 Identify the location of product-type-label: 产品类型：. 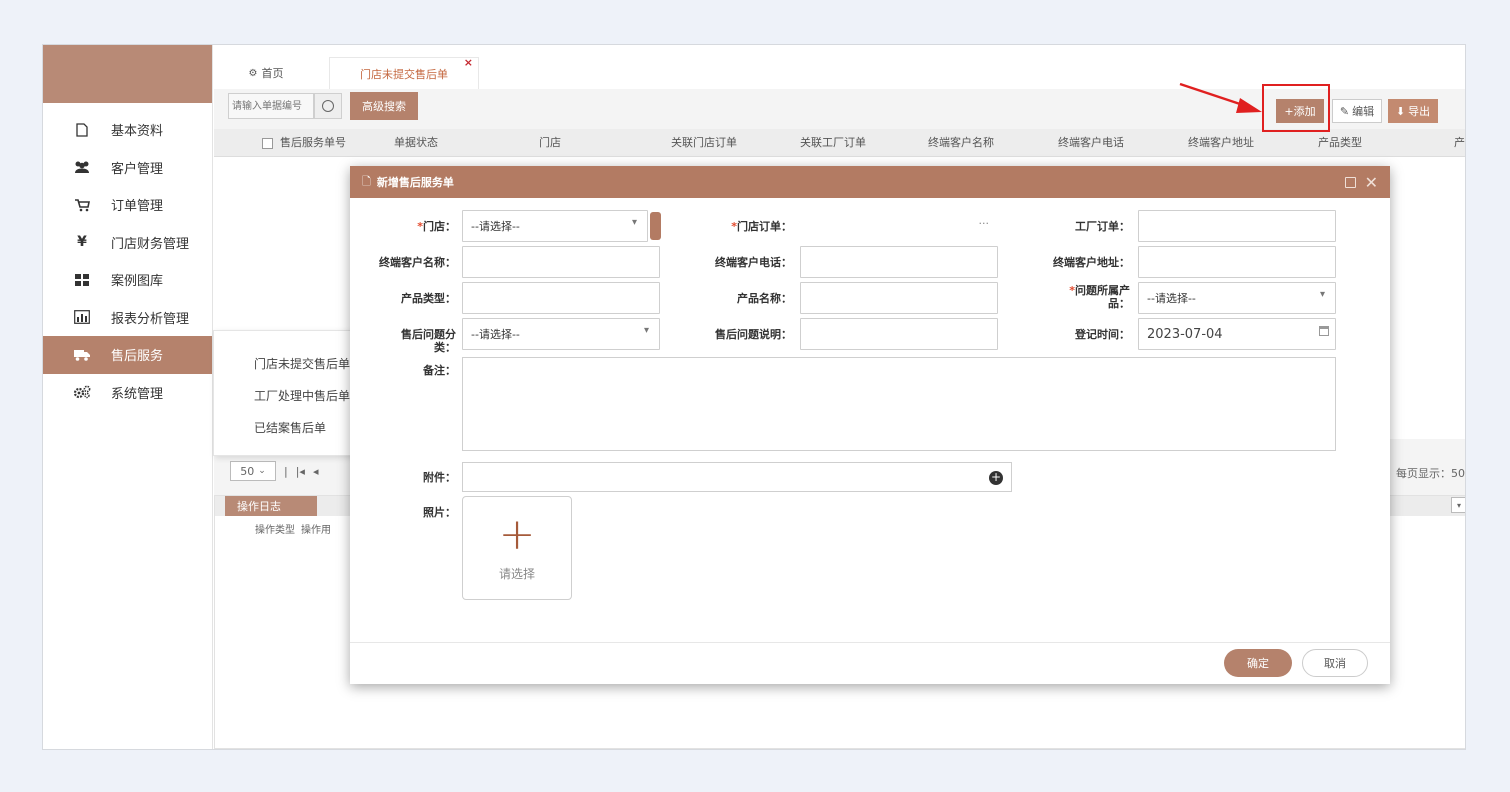
(428, 298).